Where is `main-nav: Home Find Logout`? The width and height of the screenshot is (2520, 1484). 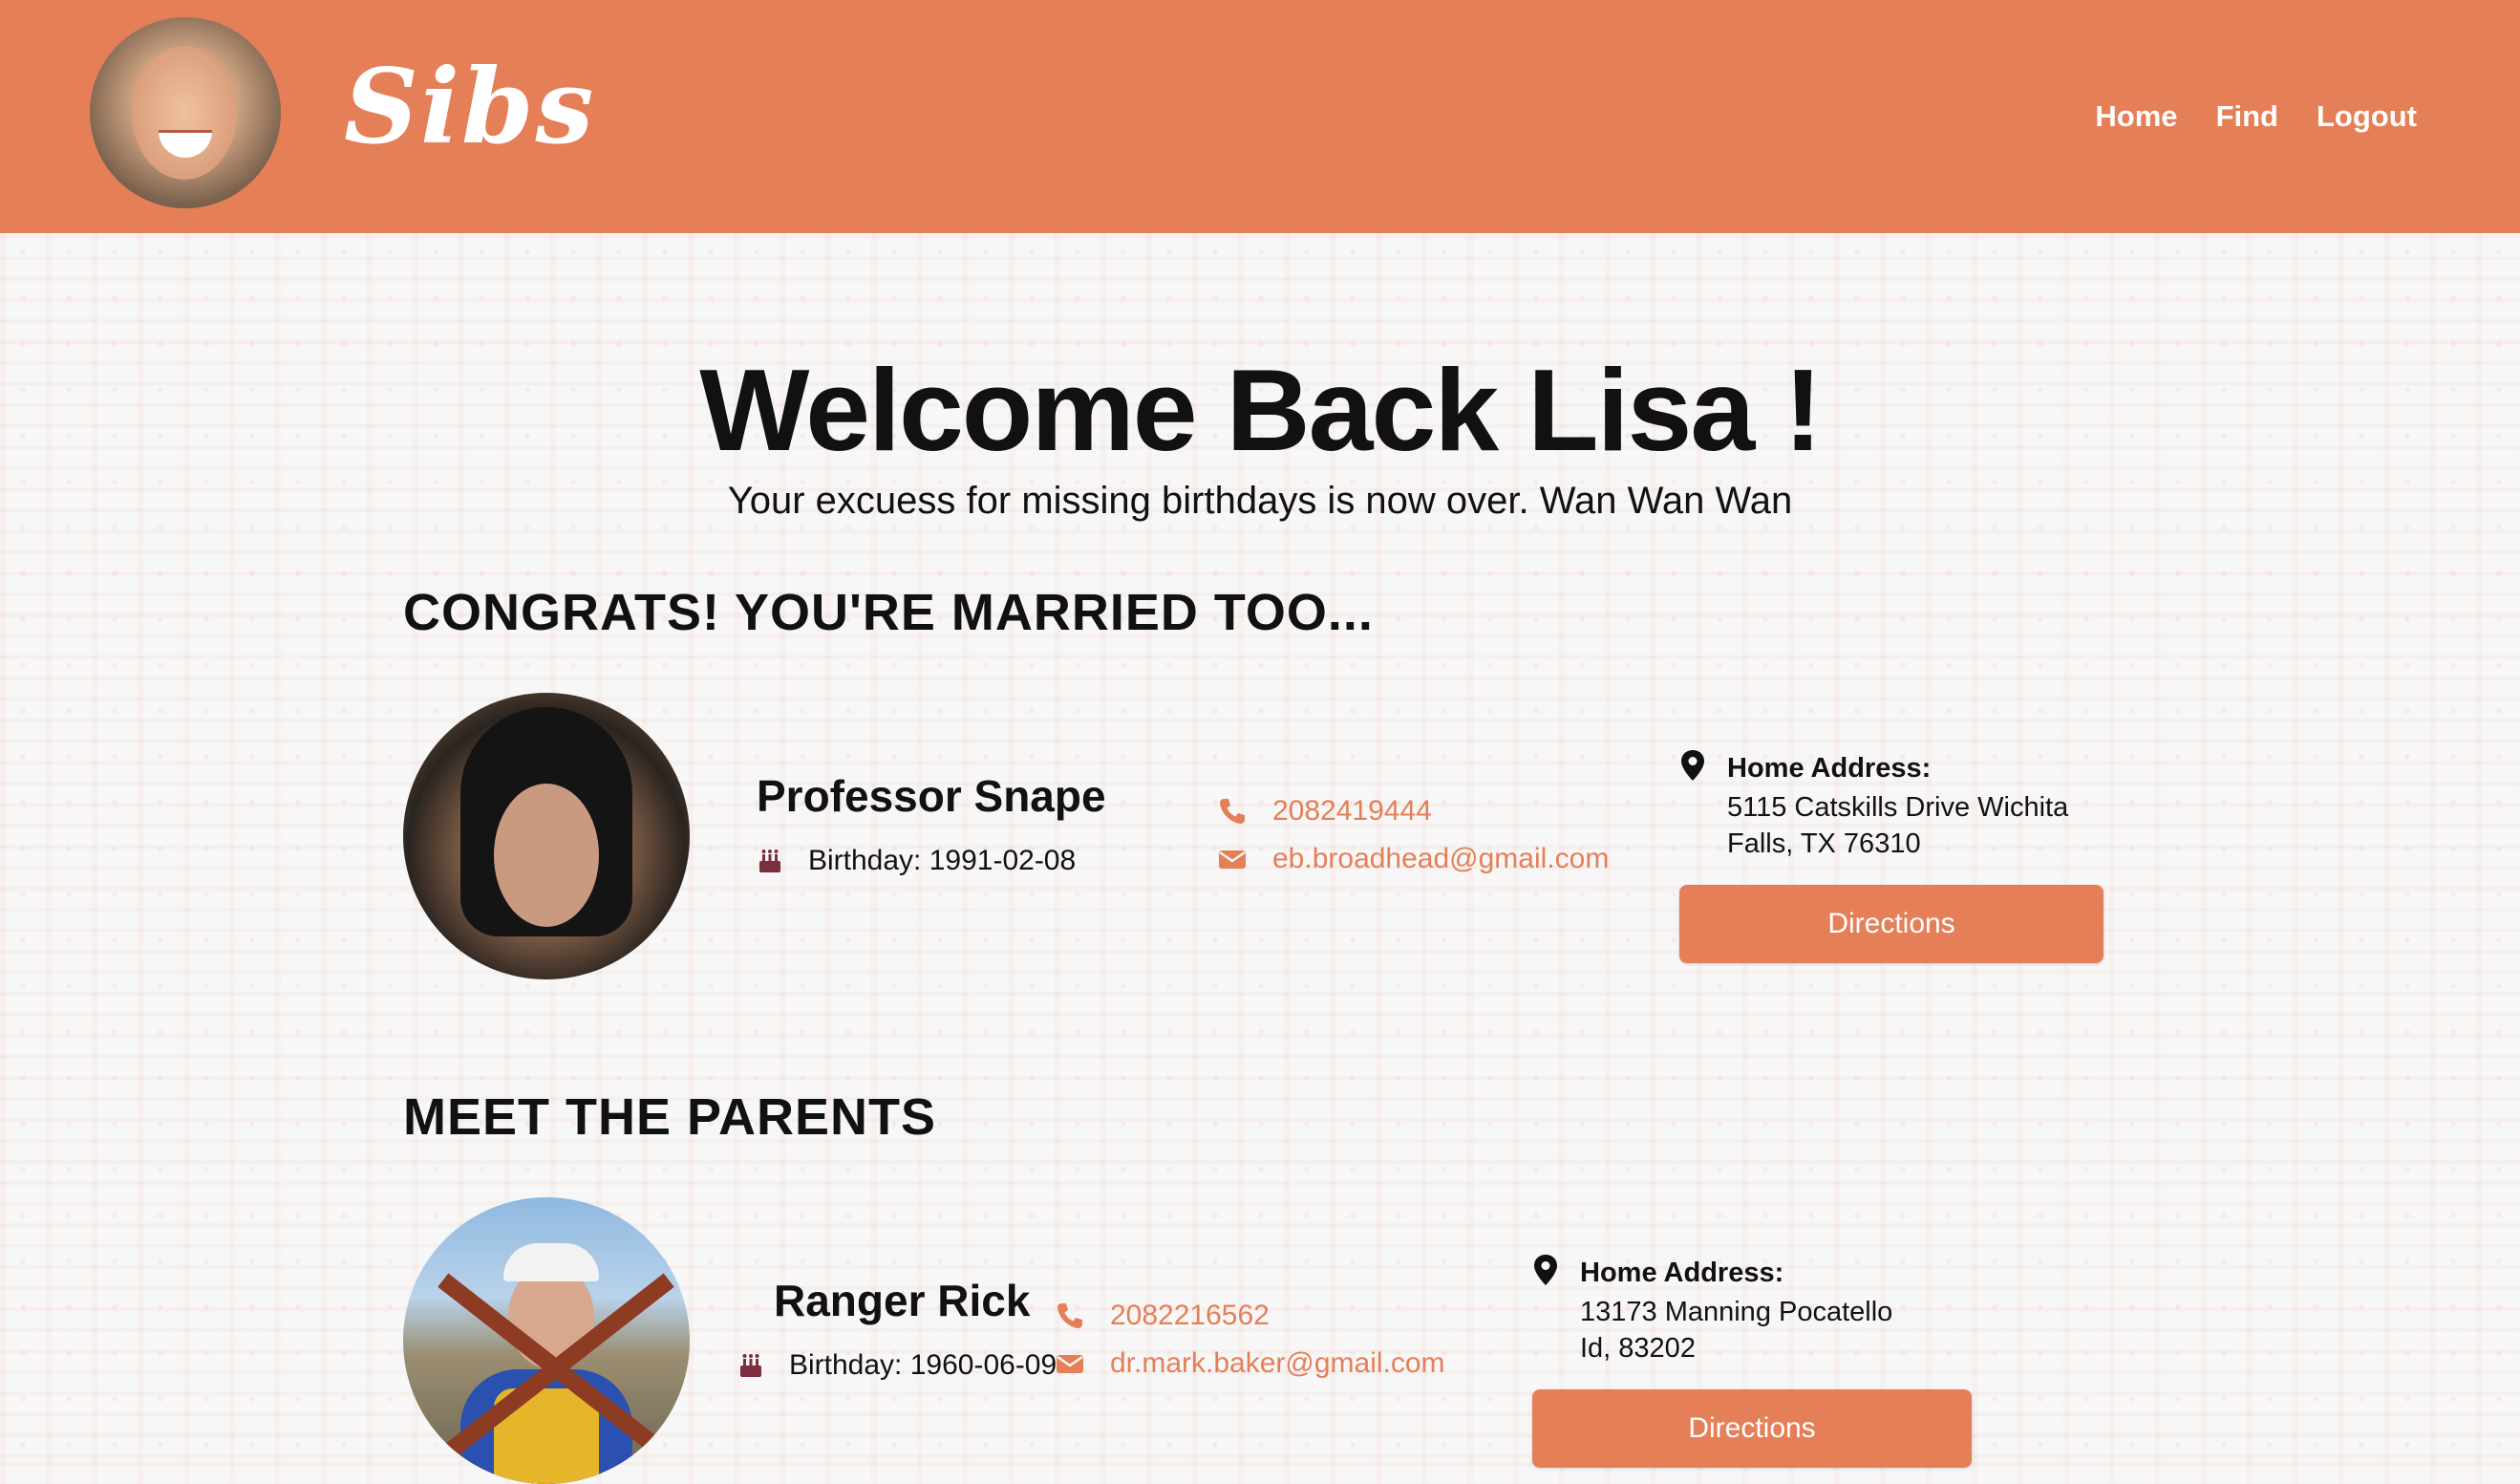
main-nav: Home Find Logout is located at coordinates (2256, 117).